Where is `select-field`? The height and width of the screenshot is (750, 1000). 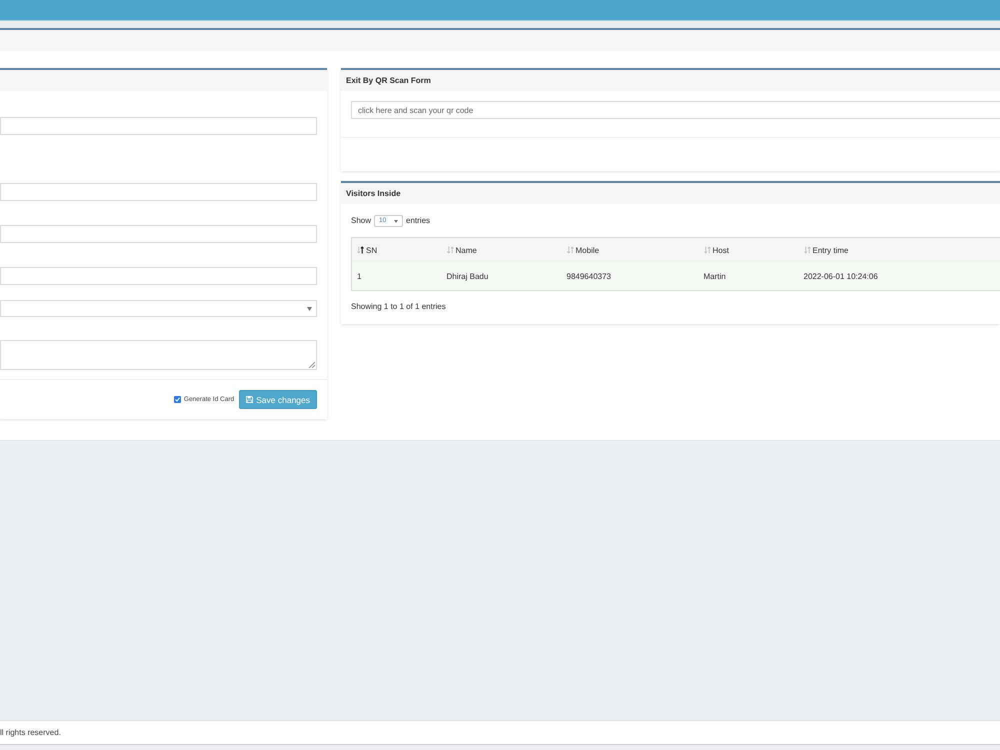 select-field is located at coordinates (158, 308).